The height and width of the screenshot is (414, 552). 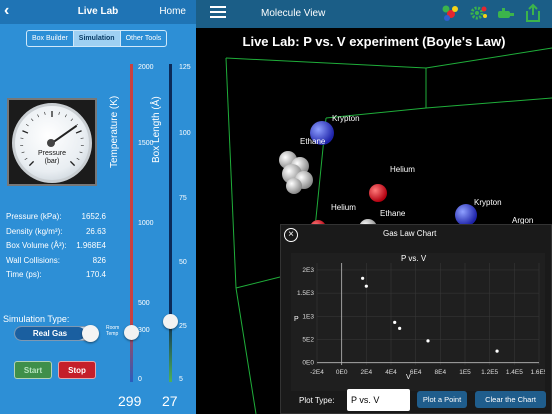 I want to click on stat-row: Time (ps): 170.4, so click(x=56, y=277).